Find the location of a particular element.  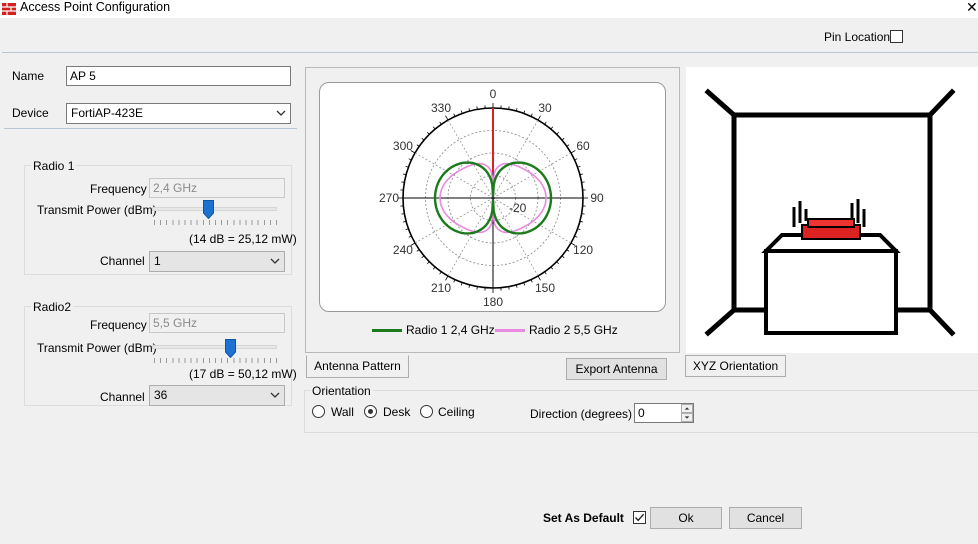

radio1-title: Radio 1 is located at coordinates (54, 166).